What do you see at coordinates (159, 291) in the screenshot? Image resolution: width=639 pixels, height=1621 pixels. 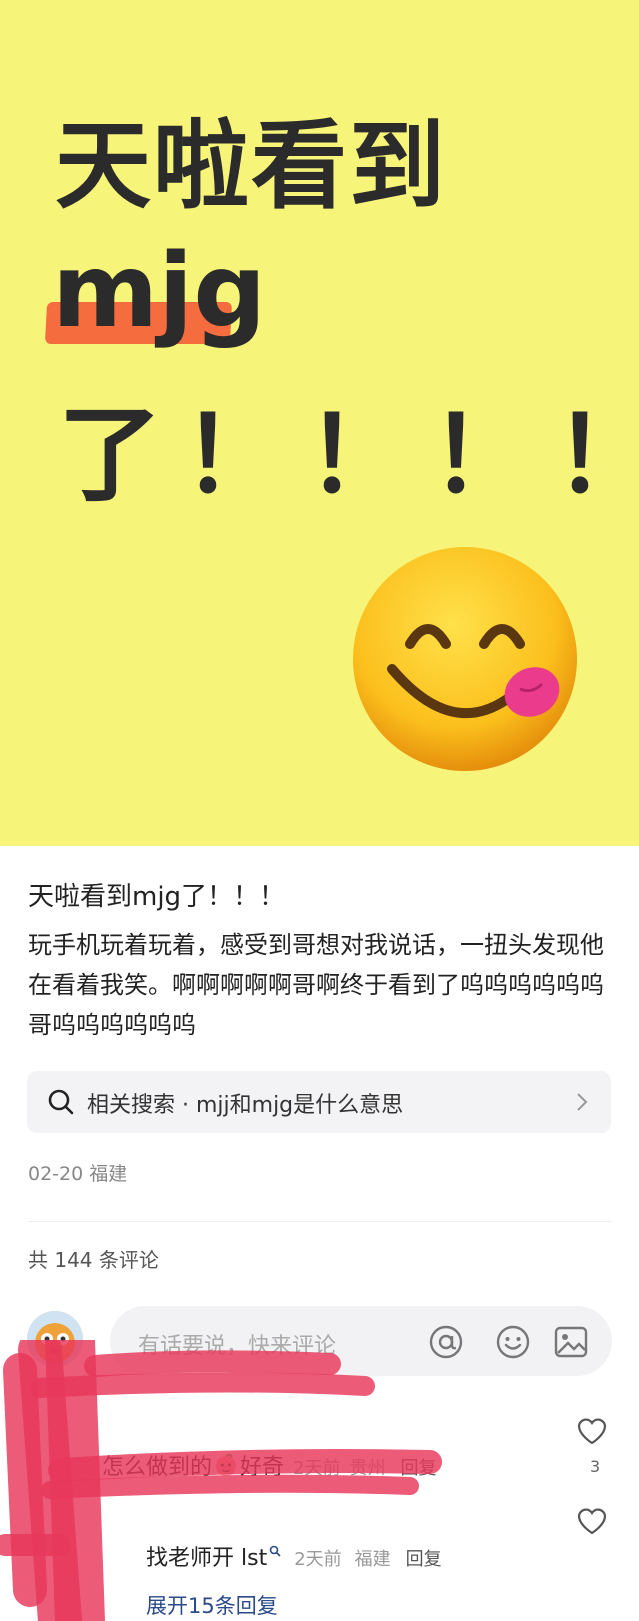 I see `cover-text-line2: mjg` at bounding box center [159, 291].